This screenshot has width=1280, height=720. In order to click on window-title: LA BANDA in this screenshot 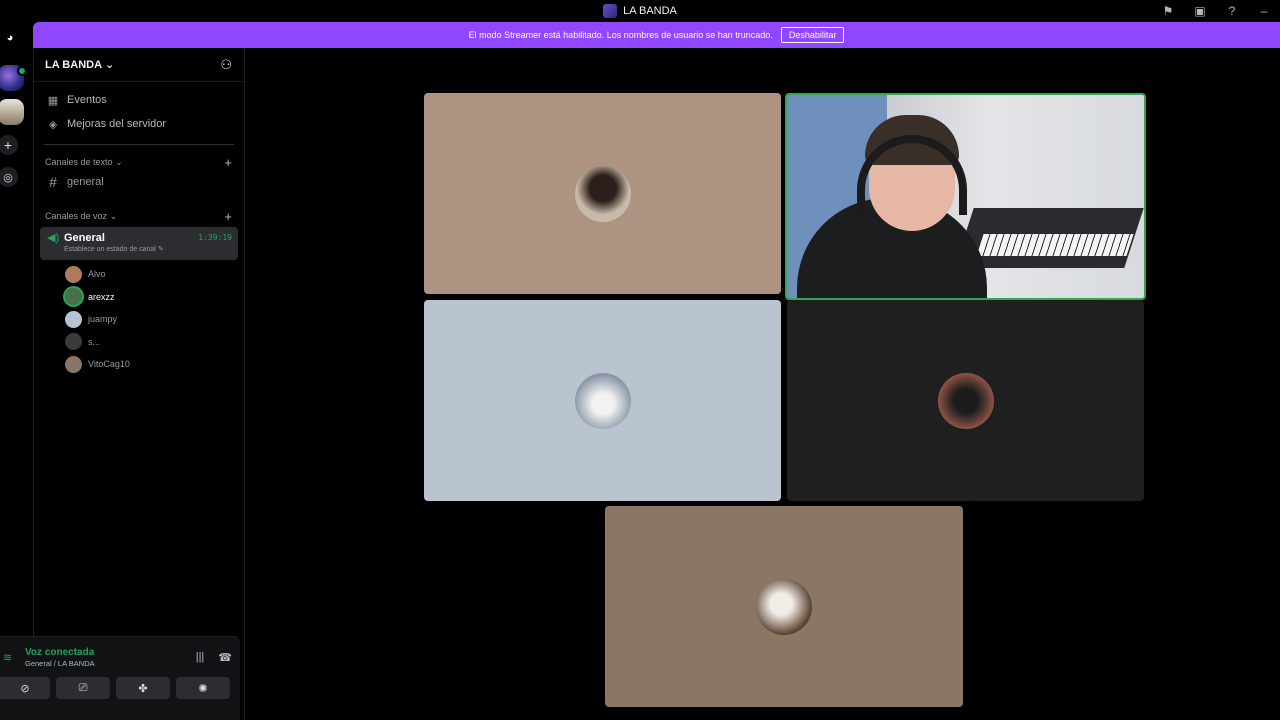, I will do `click(650, 11)`.